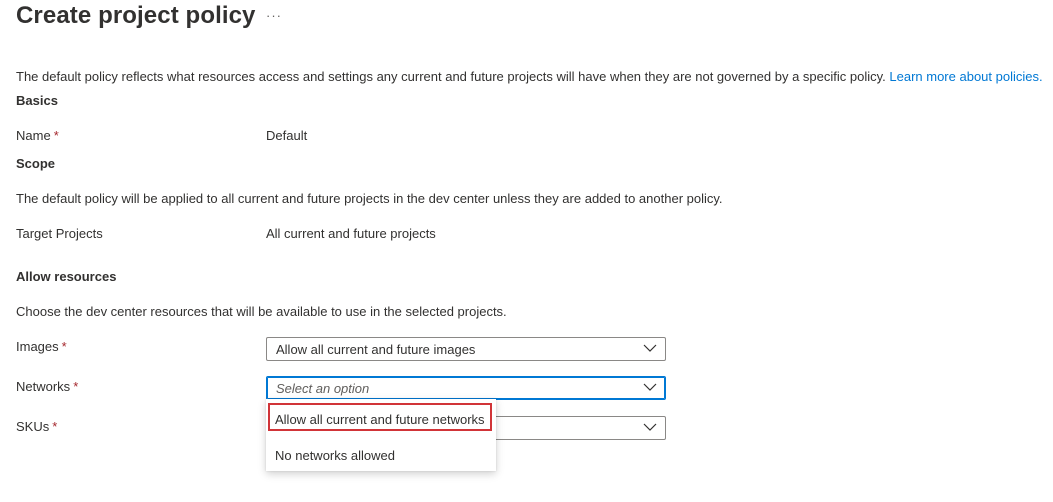  What do you see at coordinates (351, 233) in the screenshot?
I see `target-projects-value: All current and future projects` at bounding box center [351, 233].